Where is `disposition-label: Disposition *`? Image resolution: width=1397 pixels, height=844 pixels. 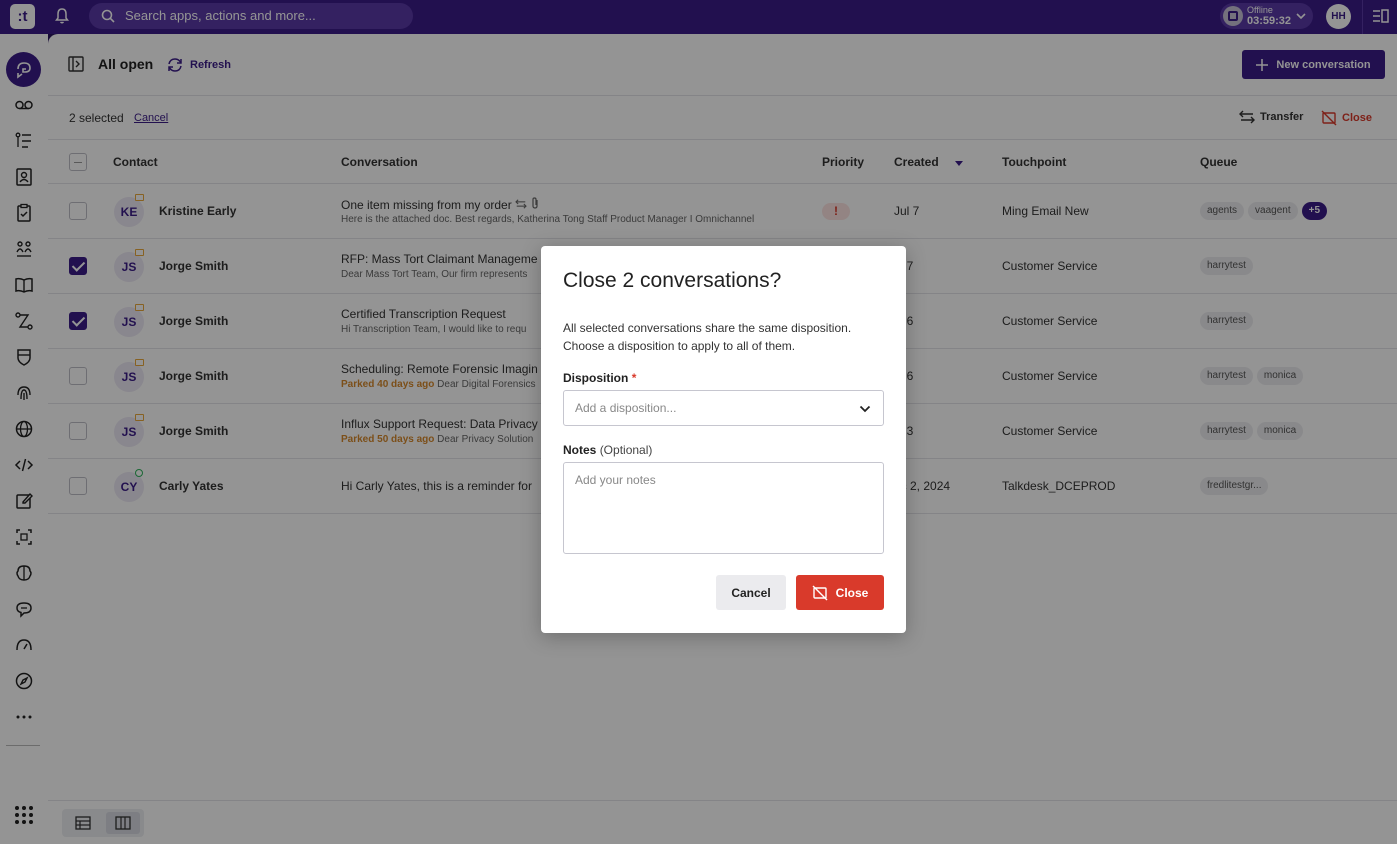 disposition-label: Disposition * is located at coordinates (600, 378).